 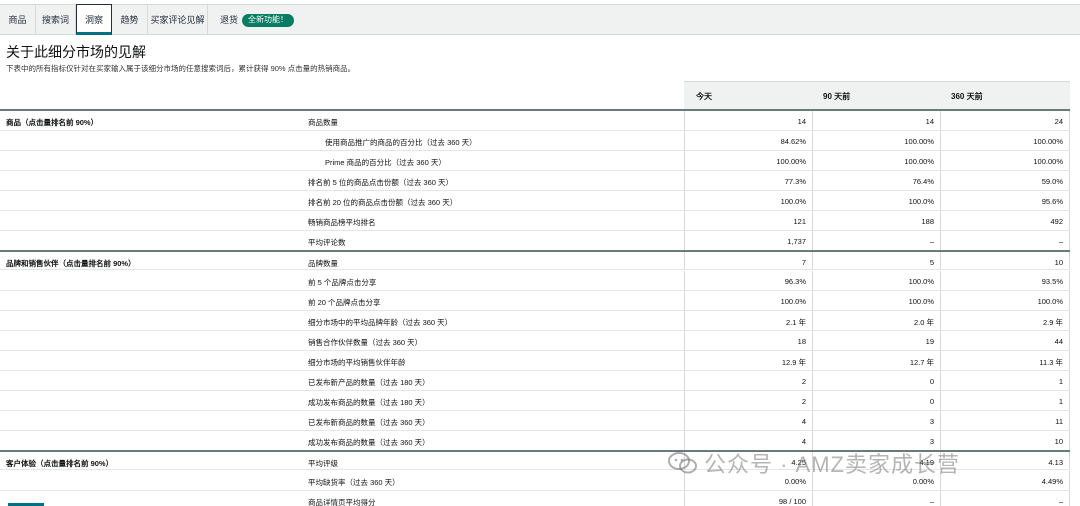 I want to click on row-value-360-days: 100.0%, so click(x=1005, y=300).